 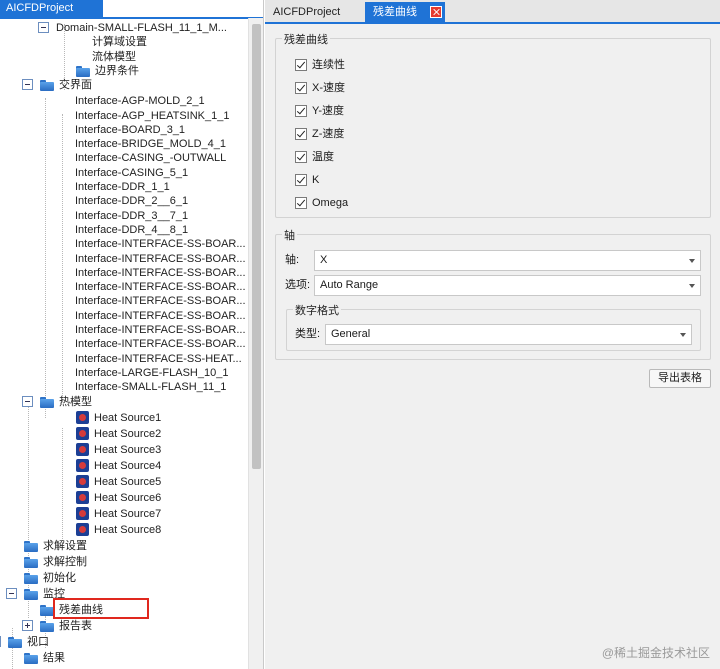 I want to click on tree-item-label: Heat Source1, so click(x=128, y=417).